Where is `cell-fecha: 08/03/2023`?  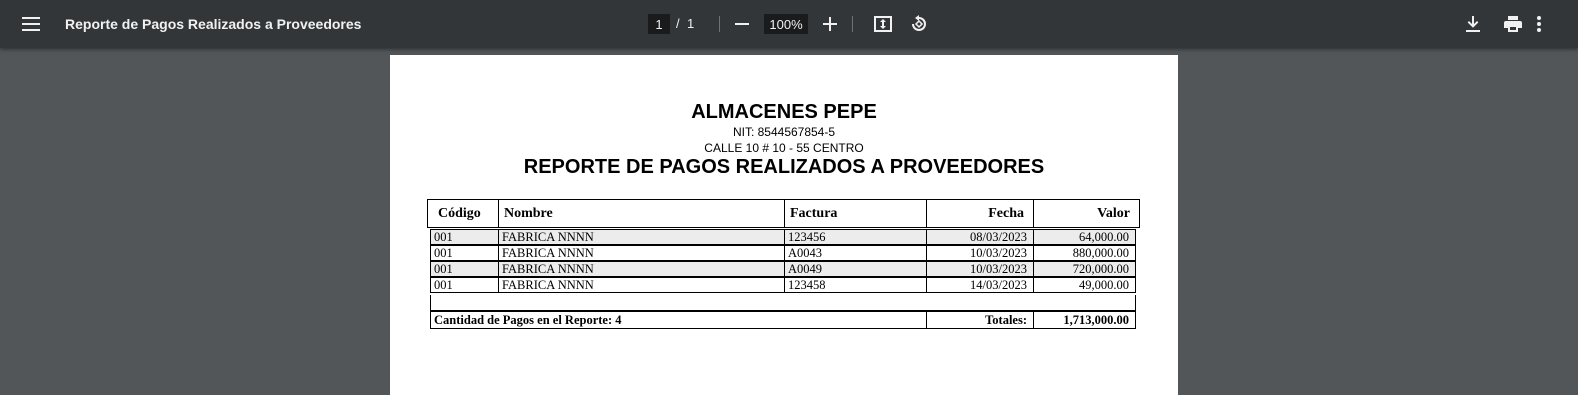
cell-fecha: 08/03/2023 is located at coordinates (998, 237).